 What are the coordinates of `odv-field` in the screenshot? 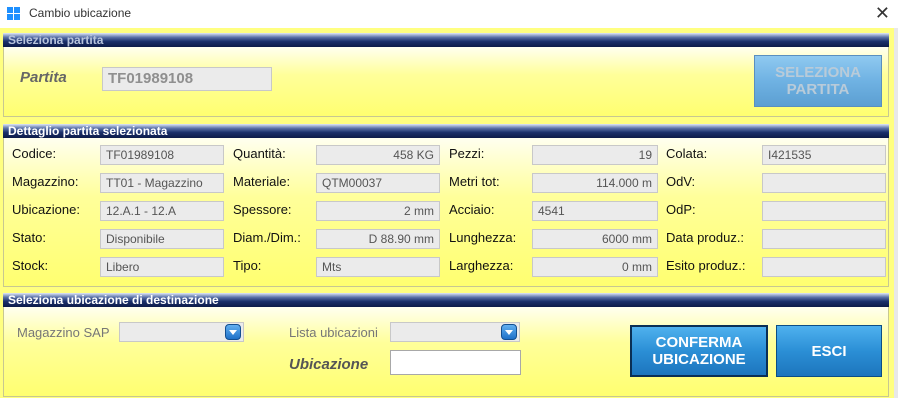 It's located at (824, 183).